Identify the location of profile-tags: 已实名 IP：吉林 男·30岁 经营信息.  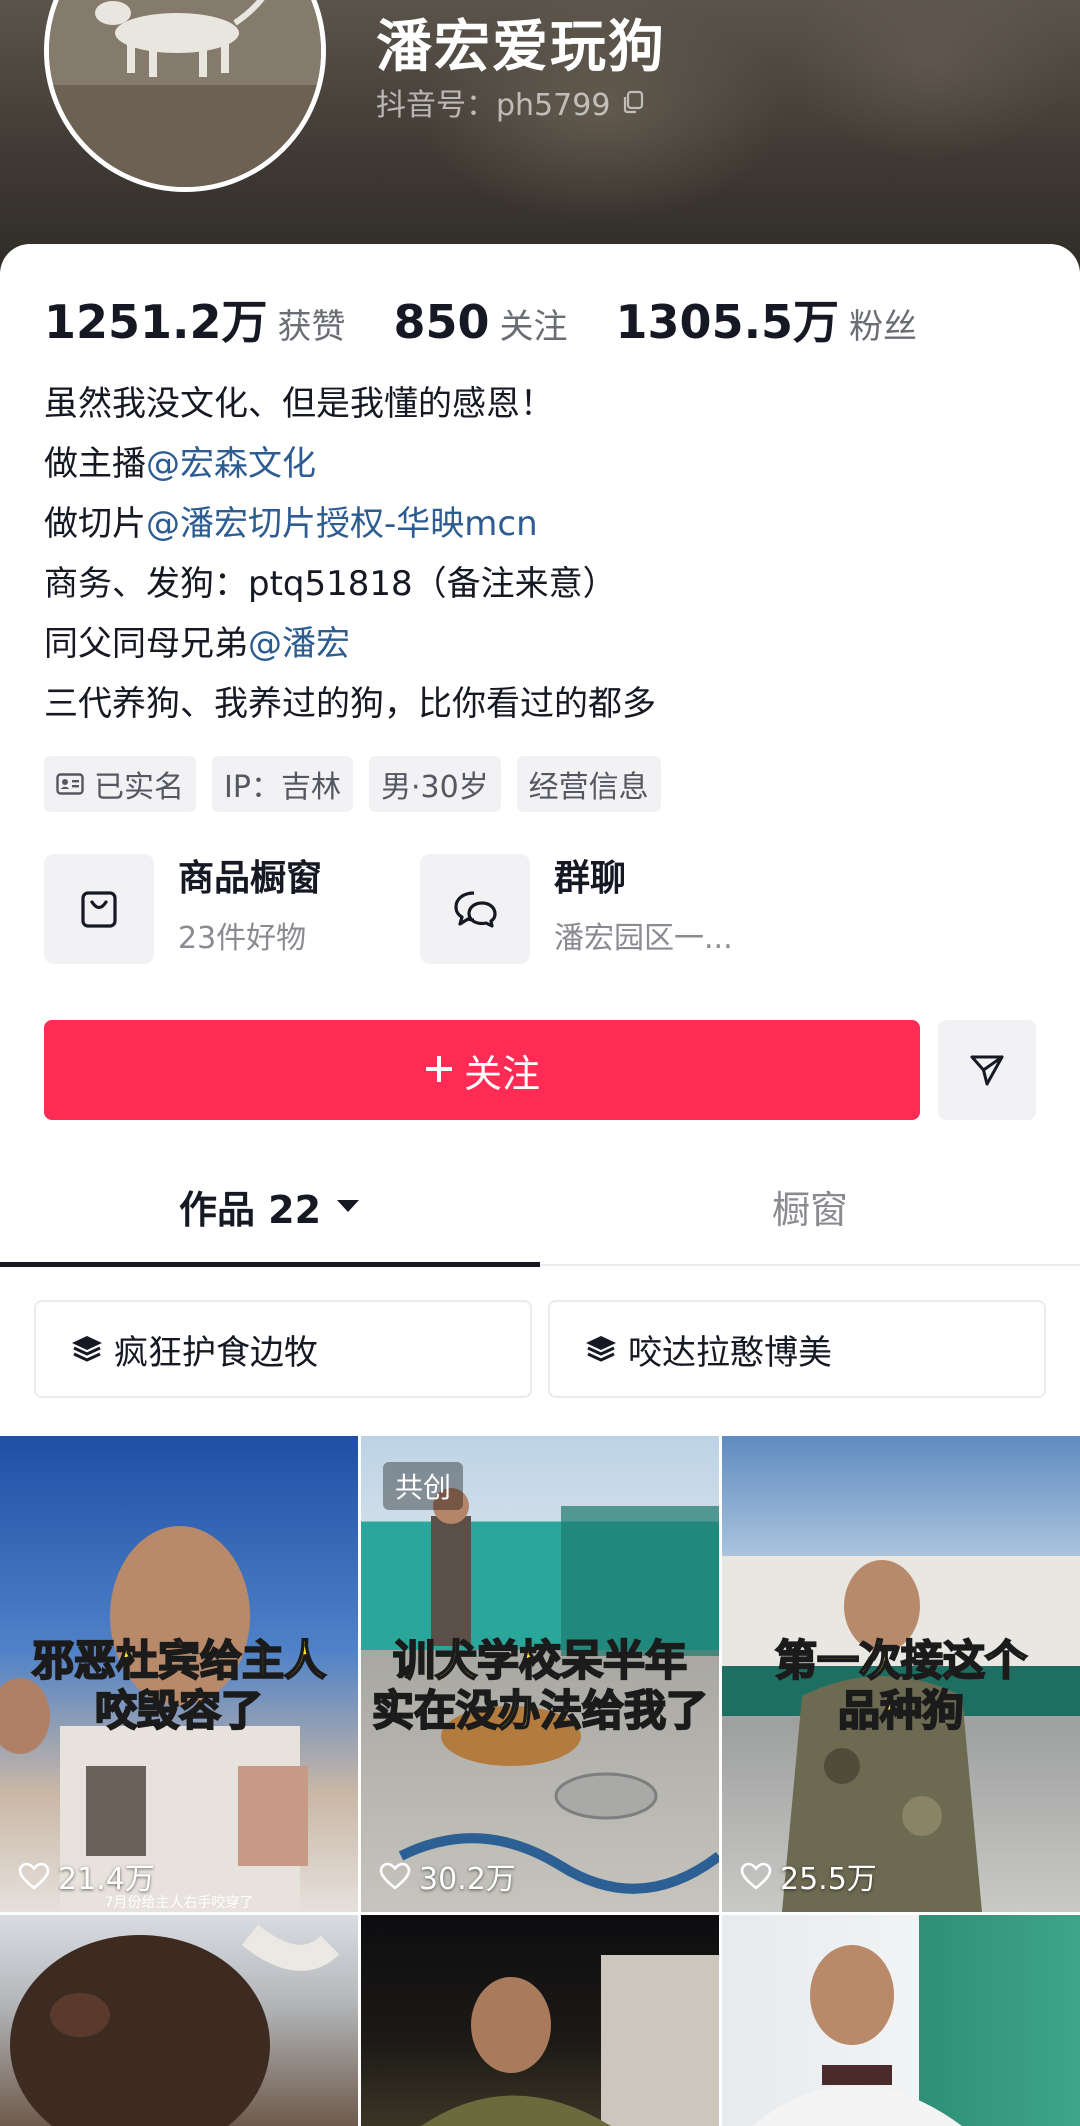
(360, 784).